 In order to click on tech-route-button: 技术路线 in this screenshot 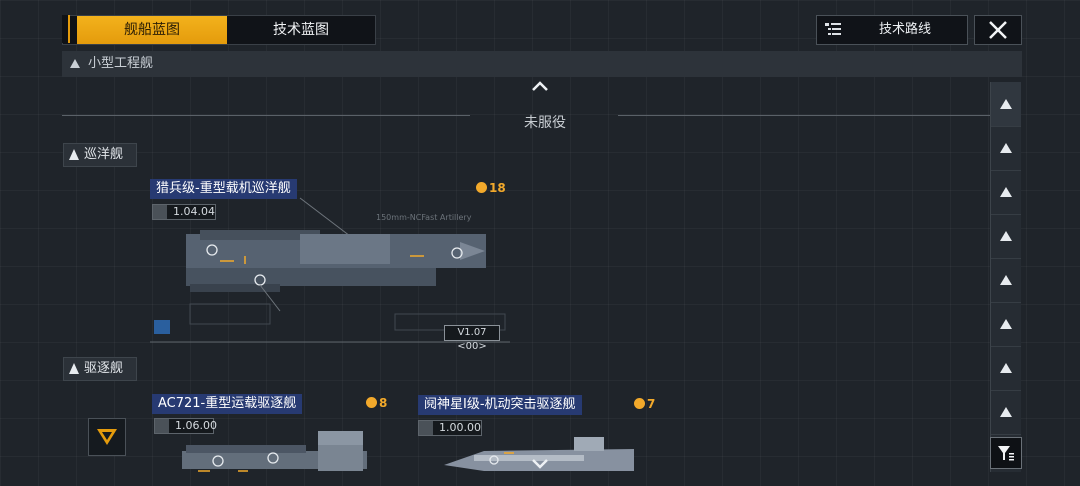, I will do `click(892, 30)`.